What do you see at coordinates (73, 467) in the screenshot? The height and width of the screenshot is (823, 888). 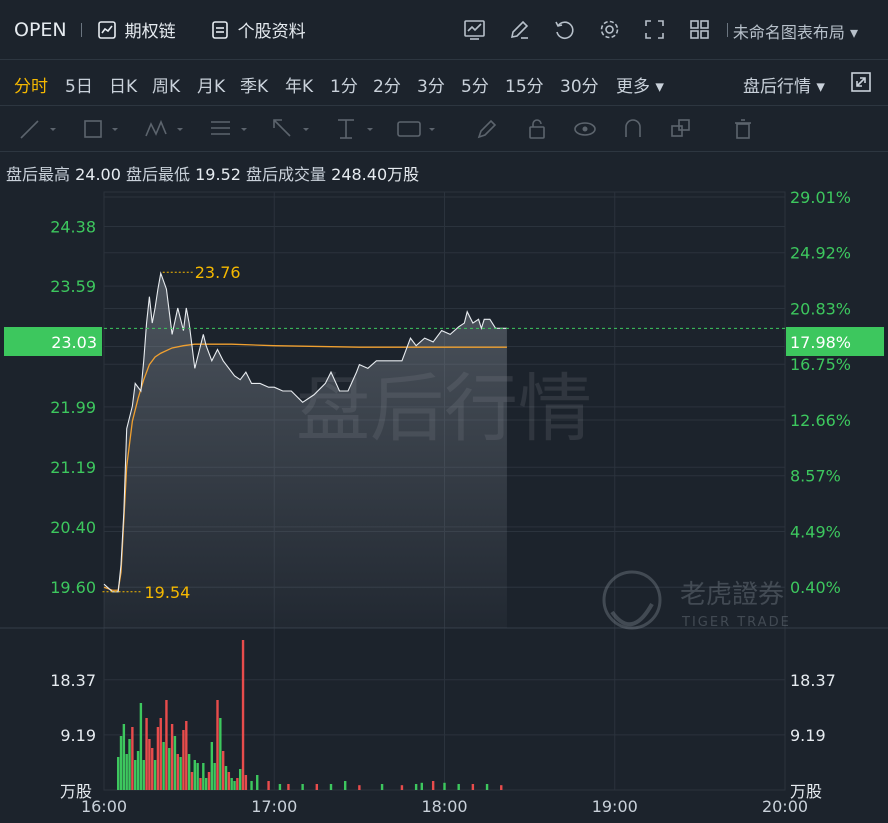 I see `price-tick-label: 21.19` at bounding box center [73, 467].